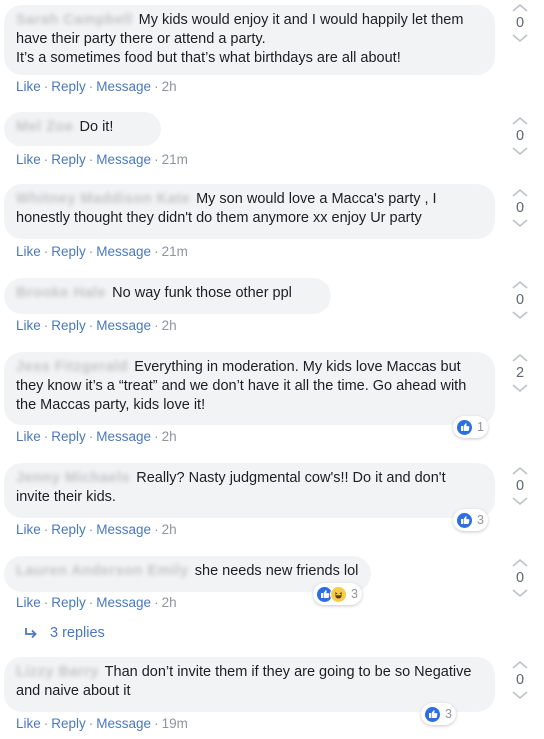 This screenshot has height=739, width=544. What do you see at coordinates (77, 633) in the screenshot?
I see `replies-label: 3 replies` at bounding box center [77, 633].